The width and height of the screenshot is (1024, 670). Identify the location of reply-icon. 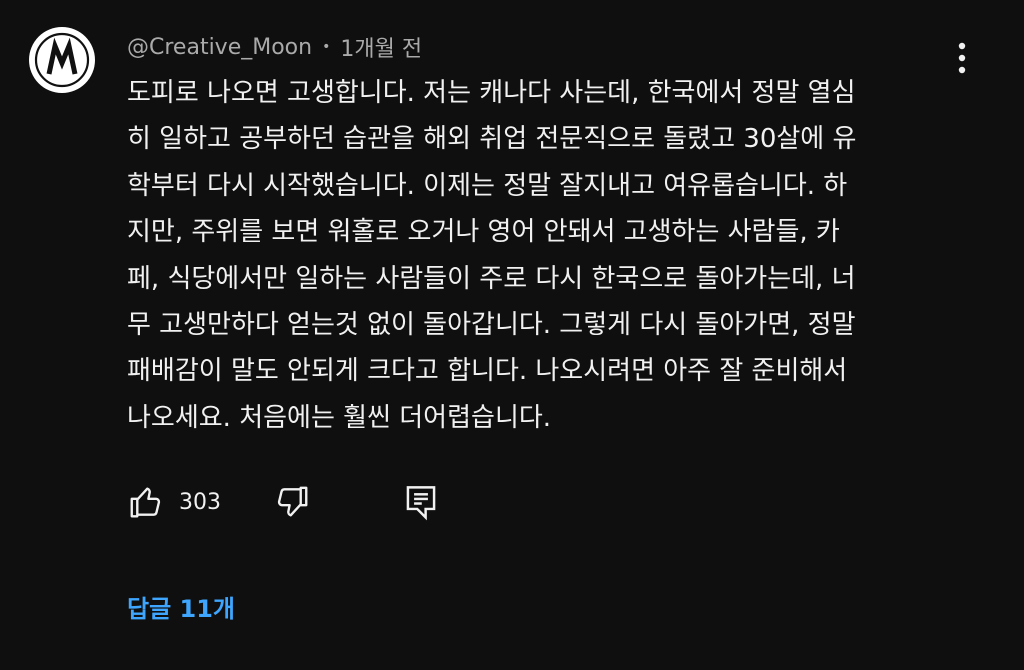
(421, 503).